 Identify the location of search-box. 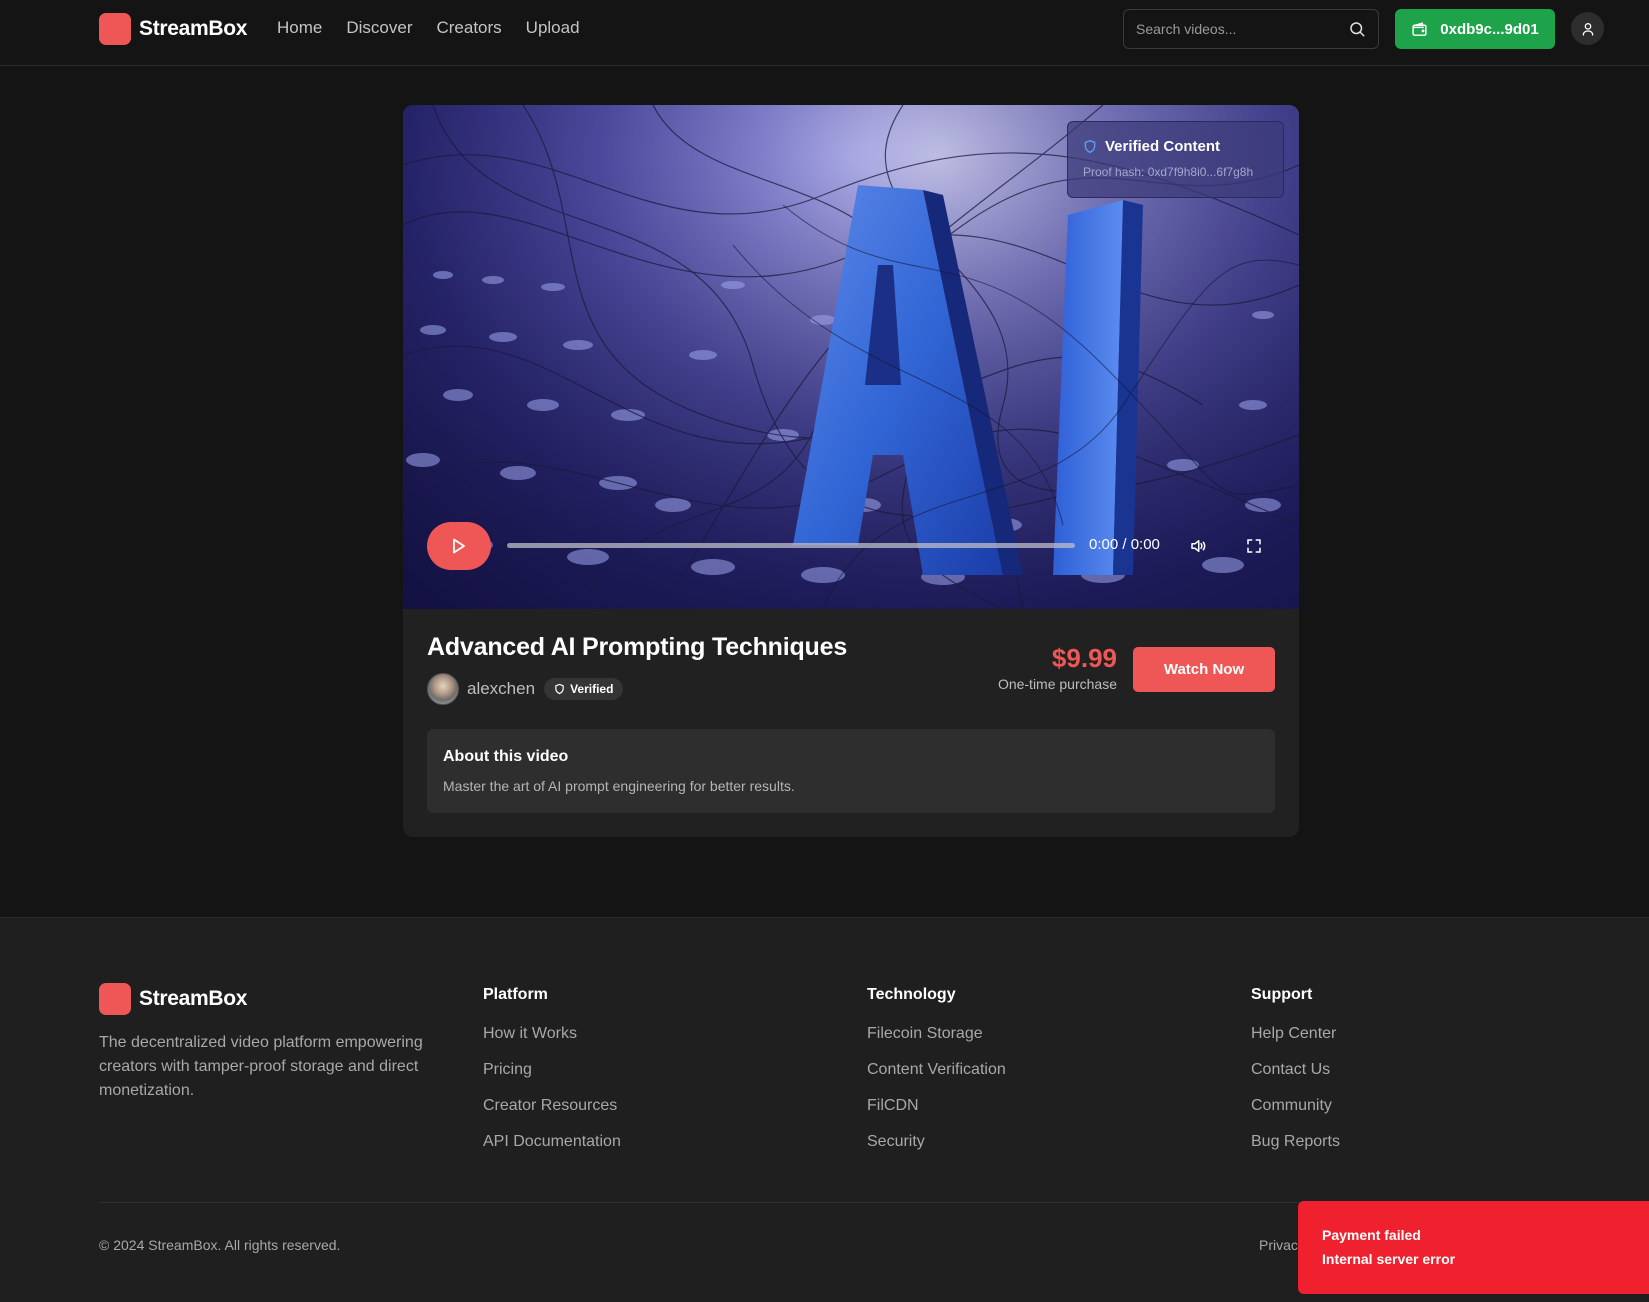
(1251, 29).